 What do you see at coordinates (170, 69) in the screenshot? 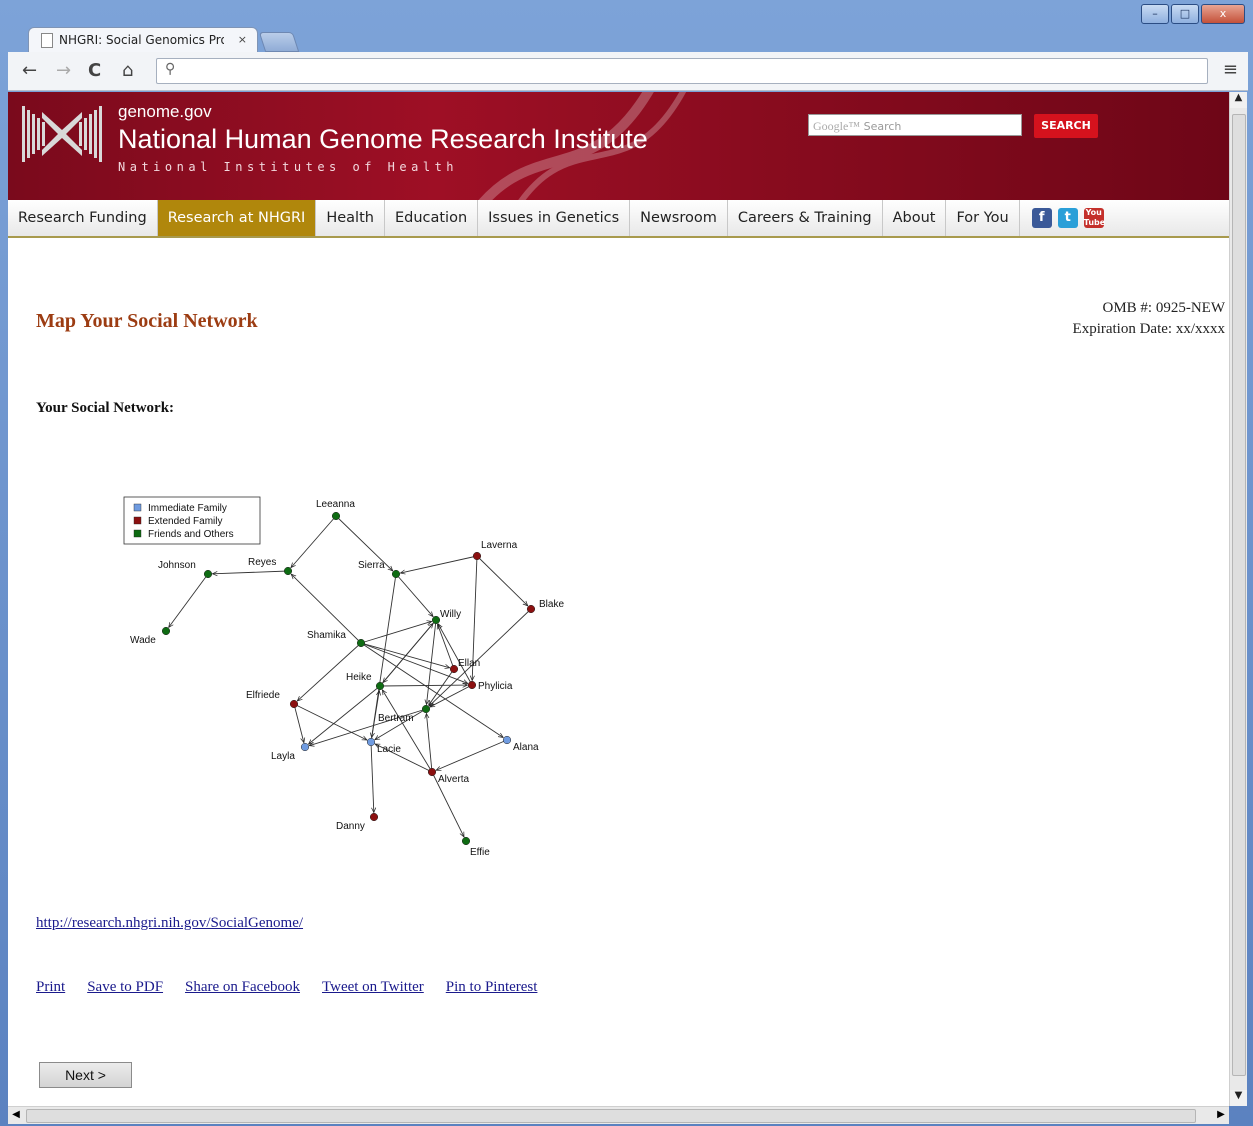
I see `search-icon: ⚲` at bounding box center [170, 69].